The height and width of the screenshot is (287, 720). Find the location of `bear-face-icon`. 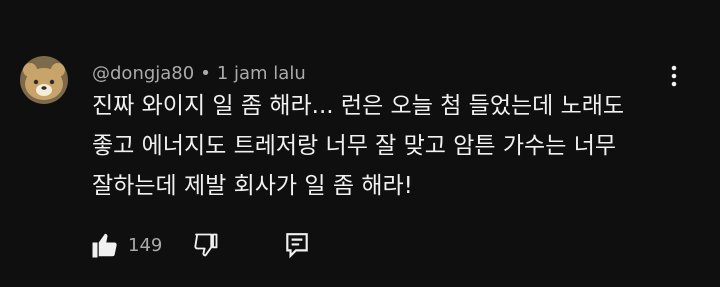

bear-face-icon is located at coordinates (44, 80).